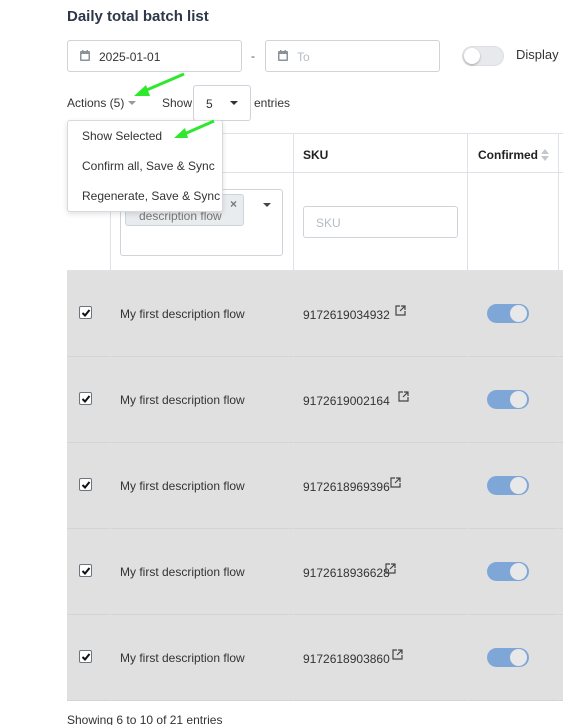 This screenshot has width=563, height=725. What do you see at coordinates (209, 104) in the screenshot?
I see `entries-select-value: 5` at bounding box center [209, 104].